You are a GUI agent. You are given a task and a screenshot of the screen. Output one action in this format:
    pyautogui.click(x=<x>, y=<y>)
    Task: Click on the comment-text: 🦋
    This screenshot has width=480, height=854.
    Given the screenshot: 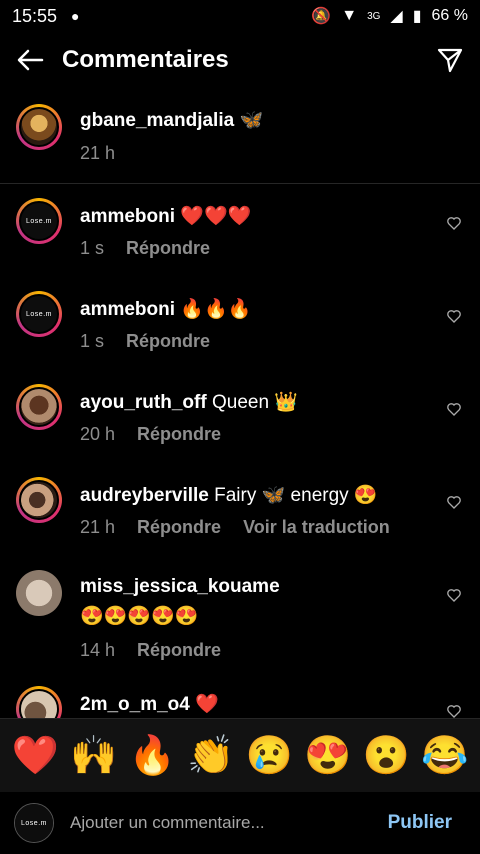 What is the action you would take?
    pyautogui.click(x=251, y=120)
    